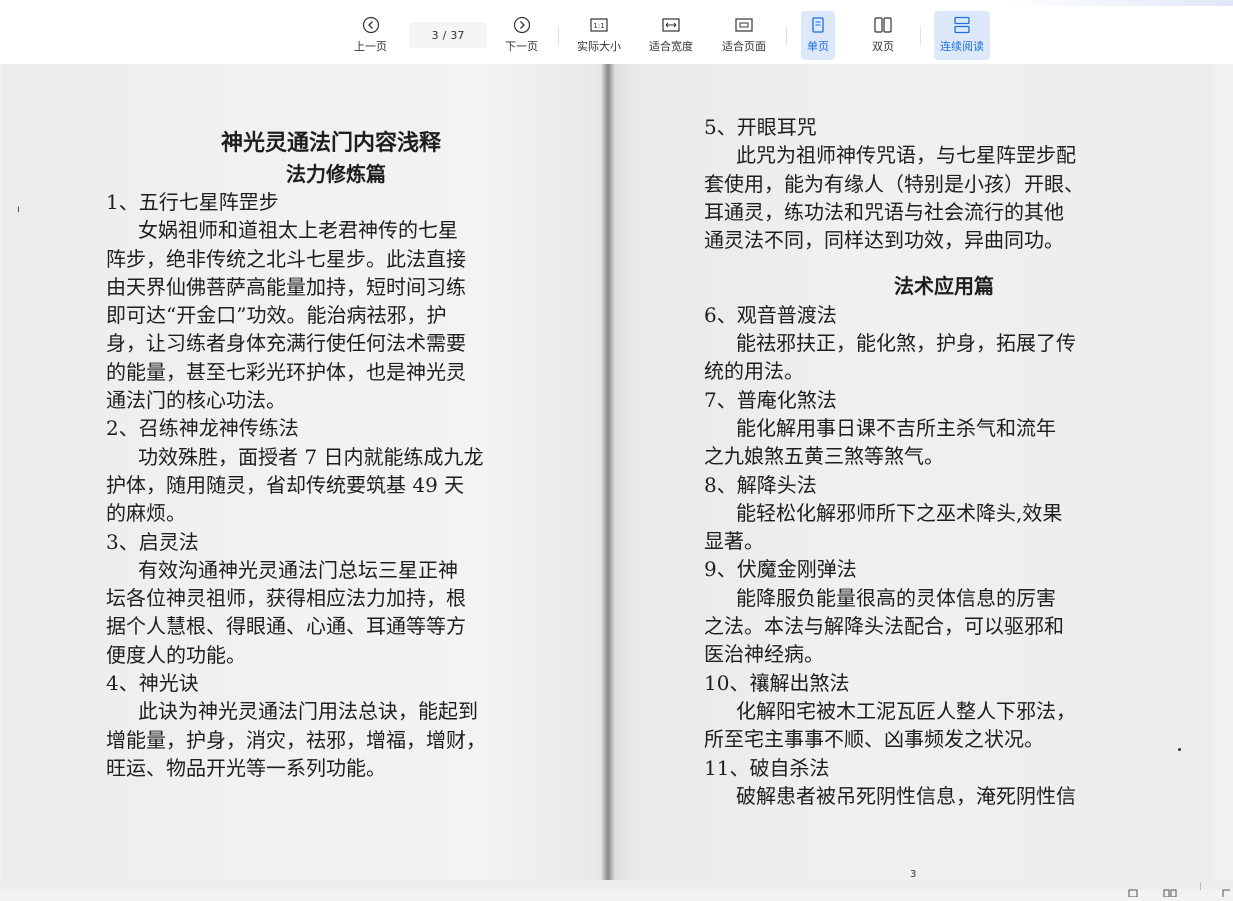 Image resolution: width=1233 pixels, height=901 pixels. I want to click on body-line: 化解阳宅被木工泥瓦匠人整人下邪法，, so click(906, 710).